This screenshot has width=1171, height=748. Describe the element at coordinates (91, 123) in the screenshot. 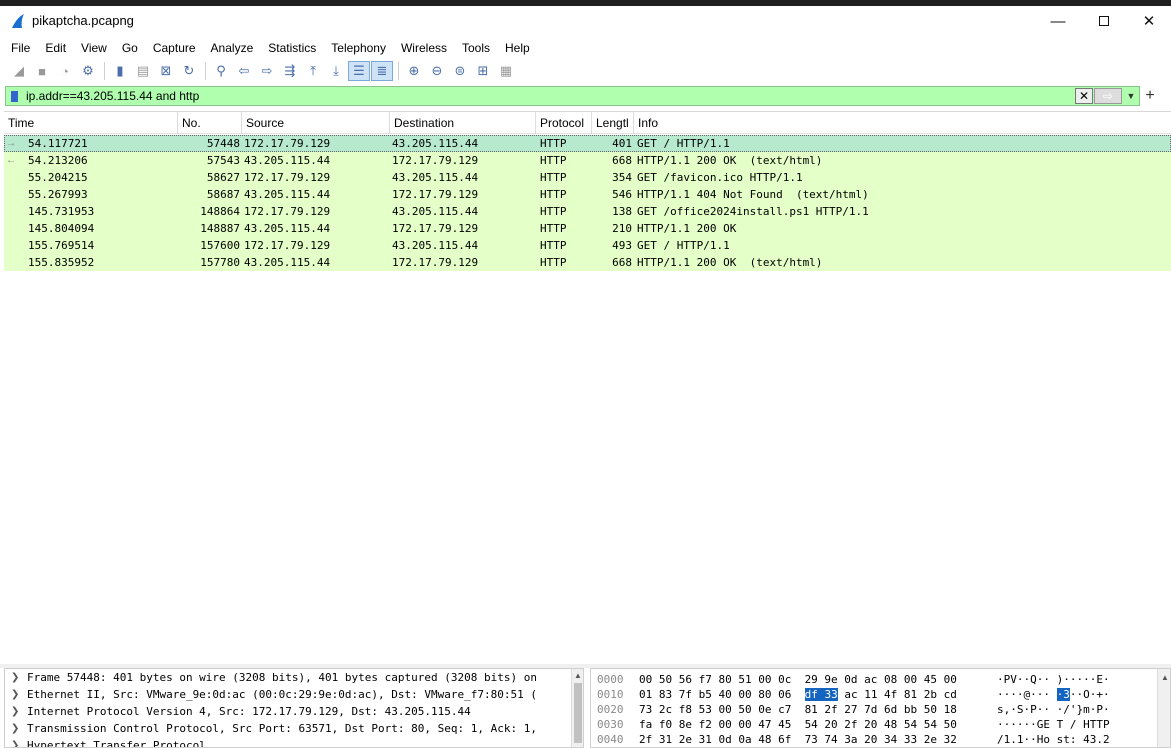

I see `column-header-time: Time` at that location.